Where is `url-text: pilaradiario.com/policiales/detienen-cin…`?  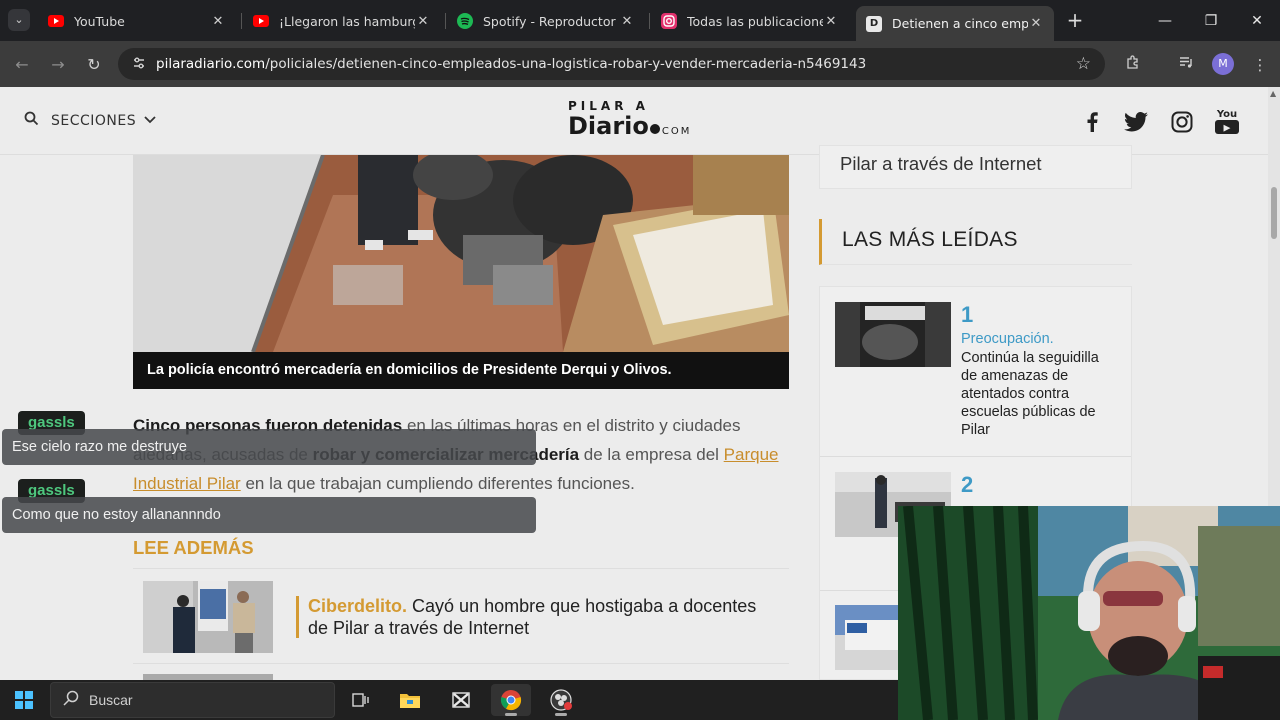 url-text: pilaradiario.com/policiales/detienen-cin… is located at coordinates (616, 64).